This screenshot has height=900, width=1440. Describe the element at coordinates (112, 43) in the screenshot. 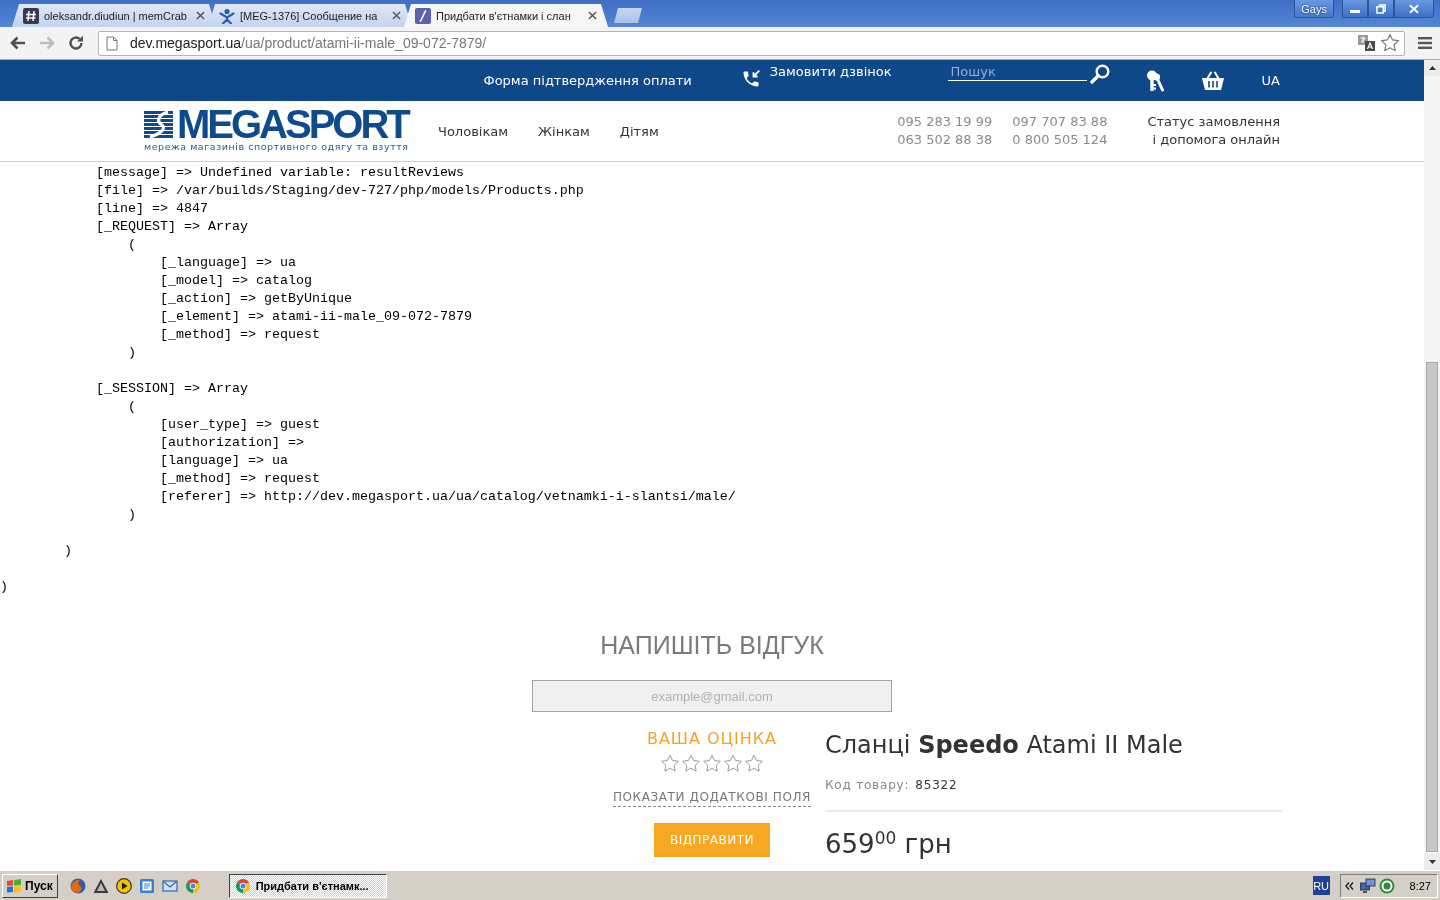

I see `page-icon` at that location.